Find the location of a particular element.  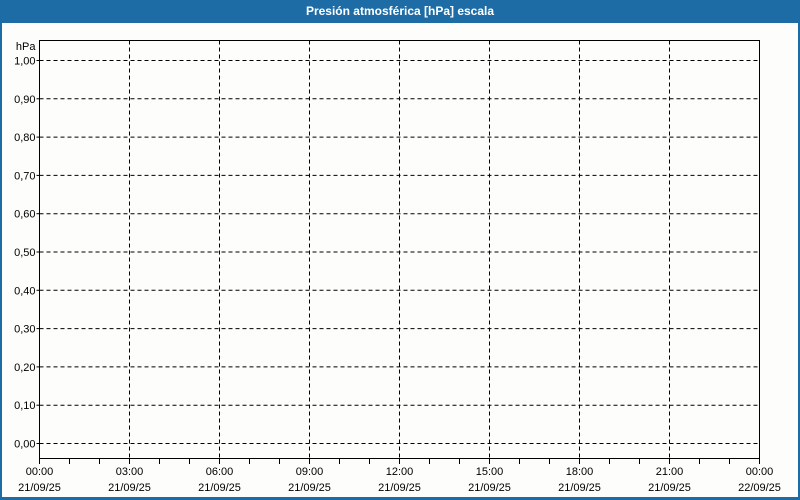

y-axis-tick-label: 0,80 is located at coordinates (24, 138).